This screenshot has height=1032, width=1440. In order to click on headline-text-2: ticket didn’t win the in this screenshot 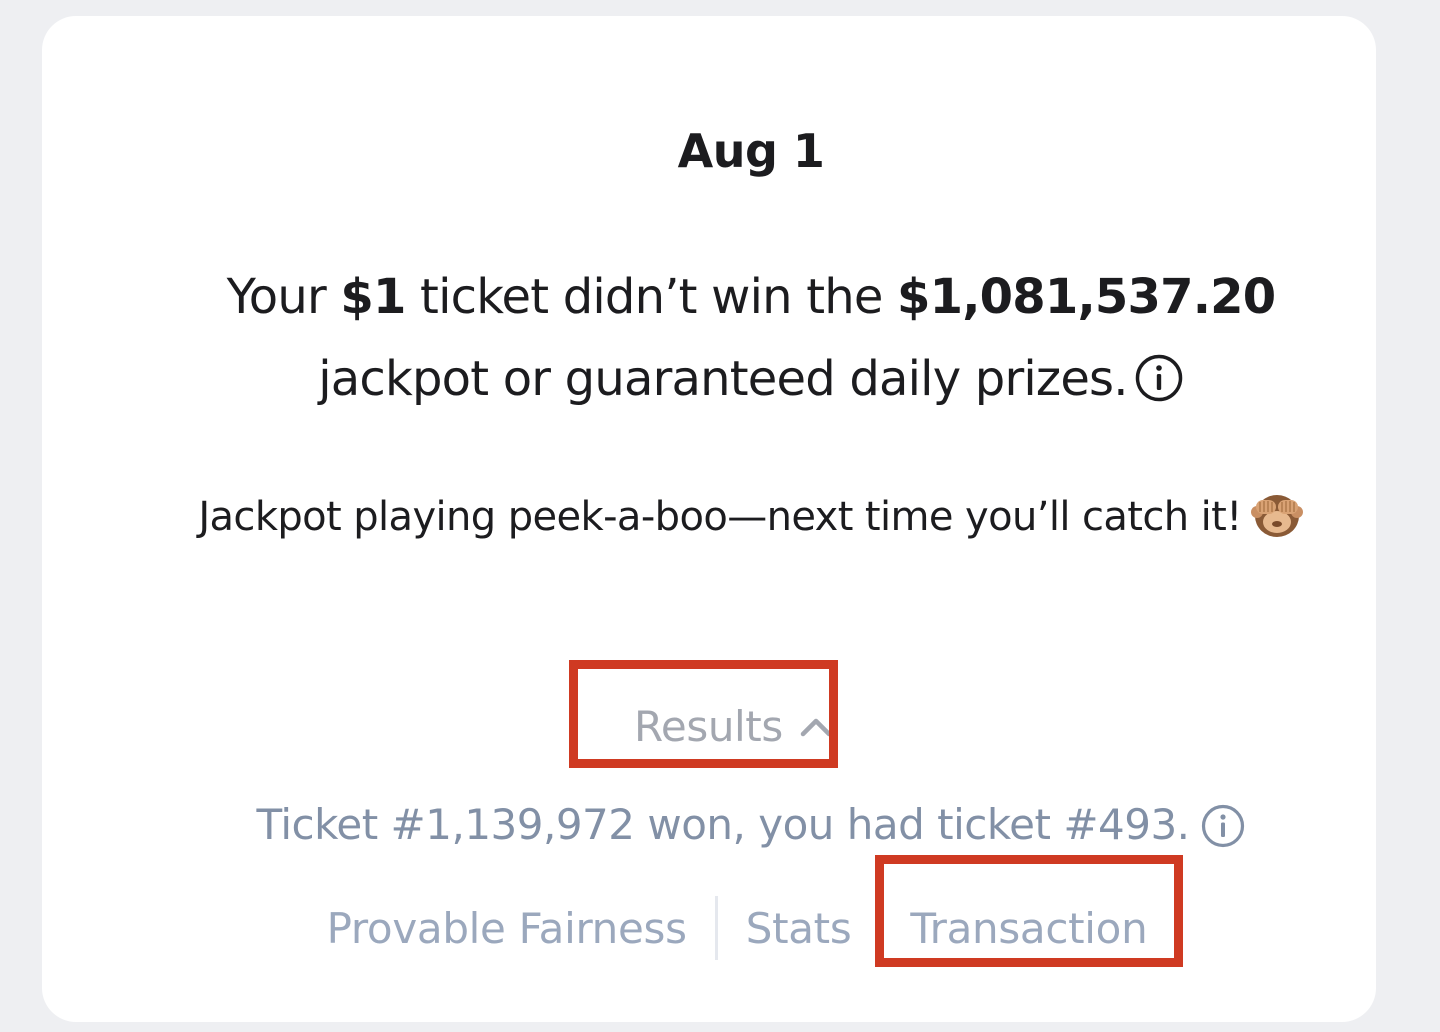, I will do `click(651, 297)`.